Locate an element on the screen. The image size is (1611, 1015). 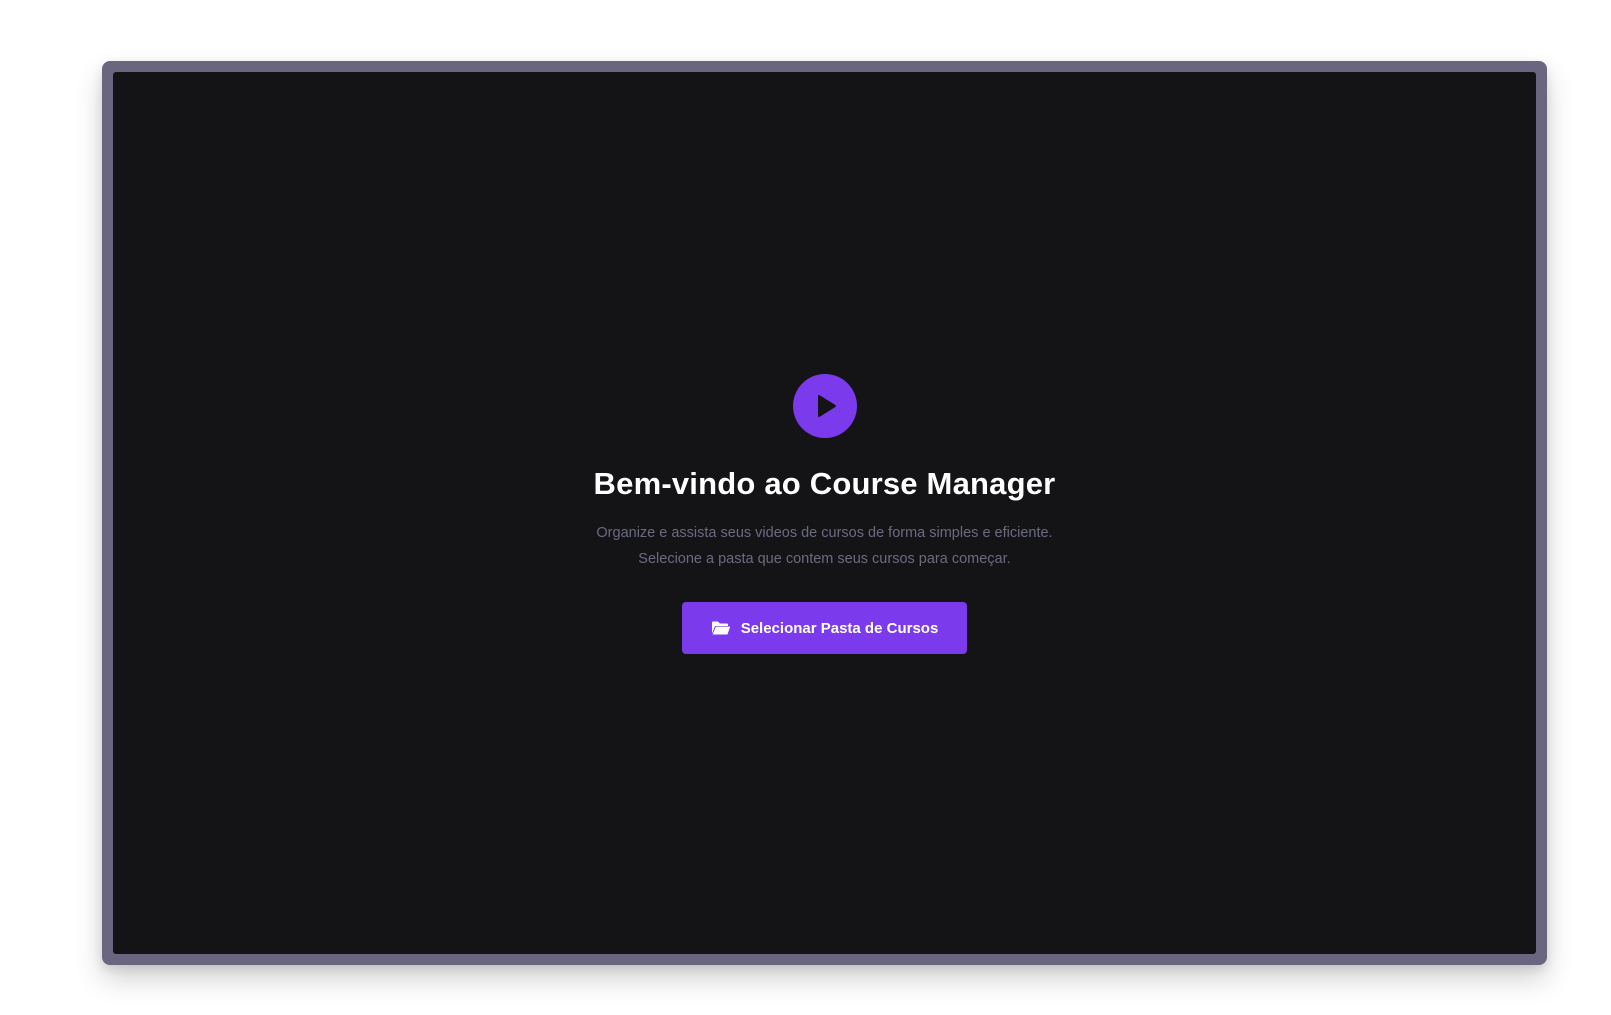
select-course-folder-label: Selecionar Pasta de Cursos is located at coordinates (839, 628).